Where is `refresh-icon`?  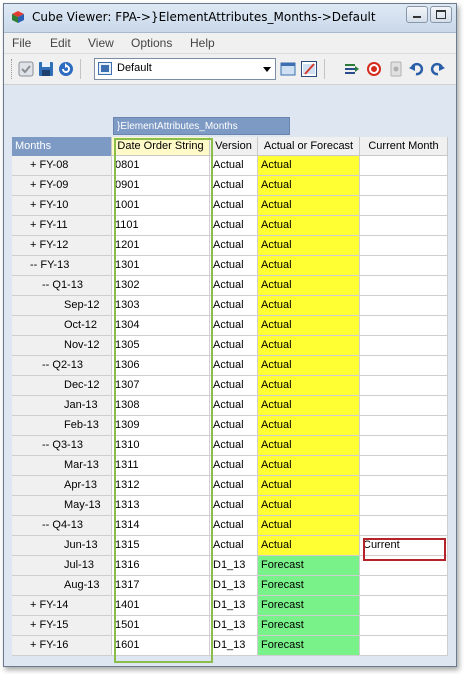
refresh-icon is located at coordinates (66, 69).